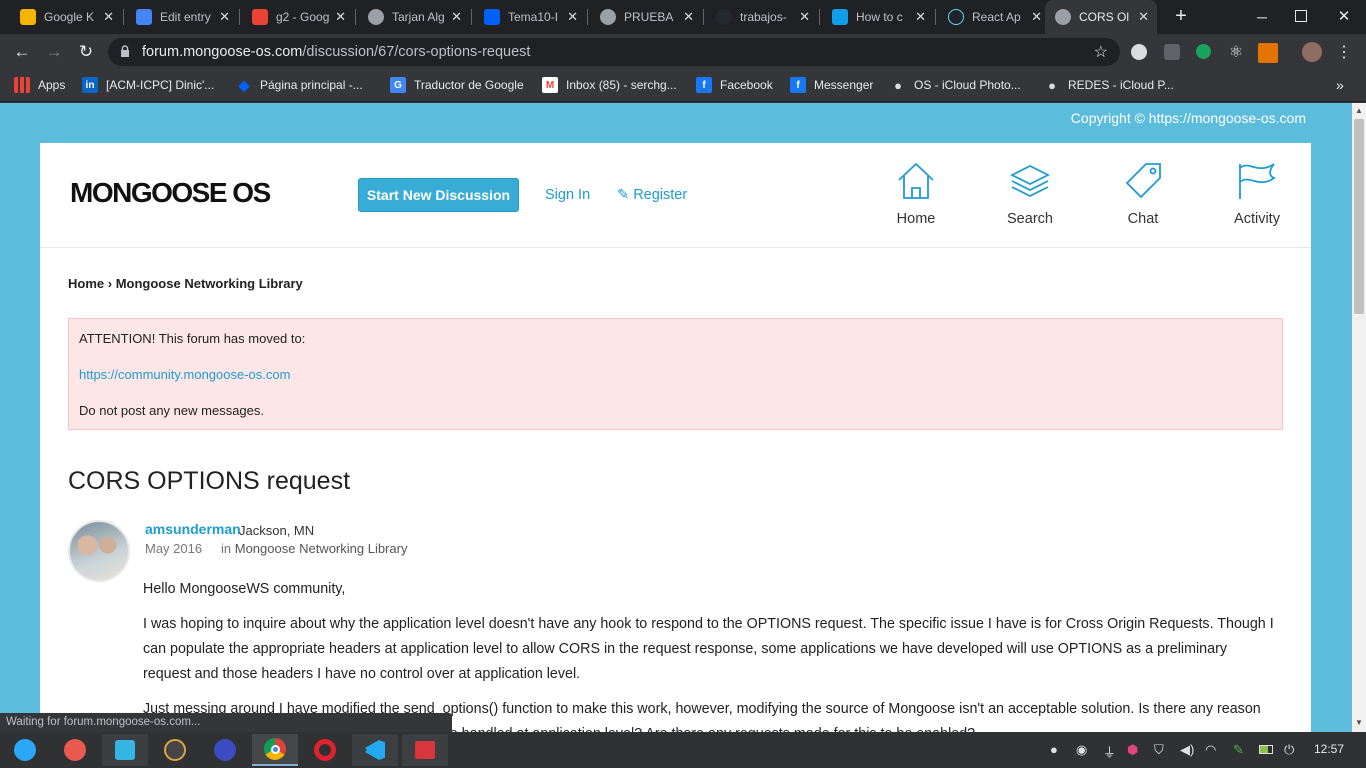 The width and height of the screenshot is (1366, 768). I want to click on tab-4: Tema10-I ✕, so click(530, 17).